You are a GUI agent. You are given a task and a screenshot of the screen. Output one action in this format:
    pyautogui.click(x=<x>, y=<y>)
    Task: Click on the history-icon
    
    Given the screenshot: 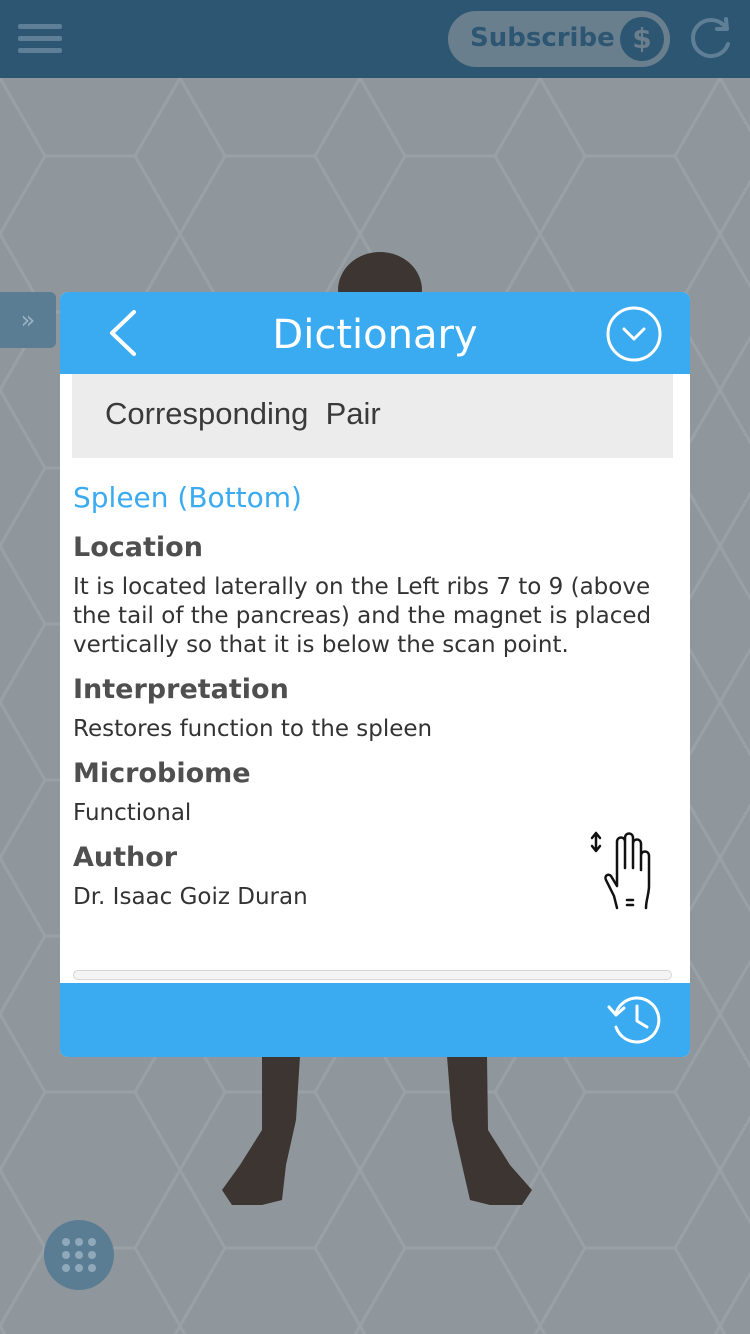 What is the action you would take?
    pyautogui.click(x=636, y=1020)
    